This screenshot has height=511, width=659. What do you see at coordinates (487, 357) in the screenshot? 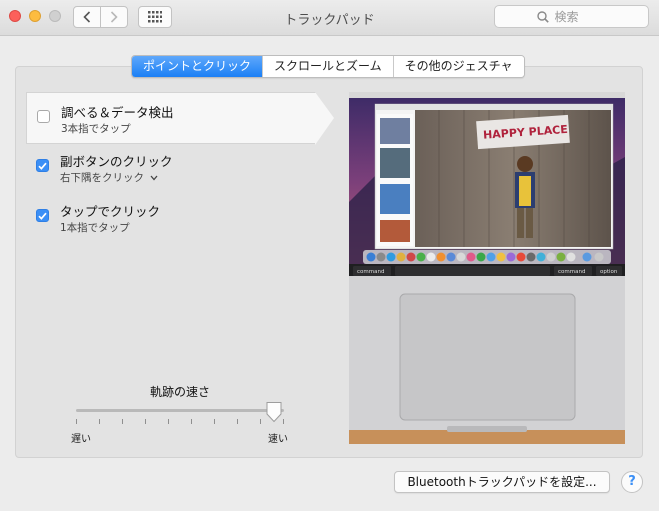
I see `trackpad-surface` at bounding box center [487, 357].